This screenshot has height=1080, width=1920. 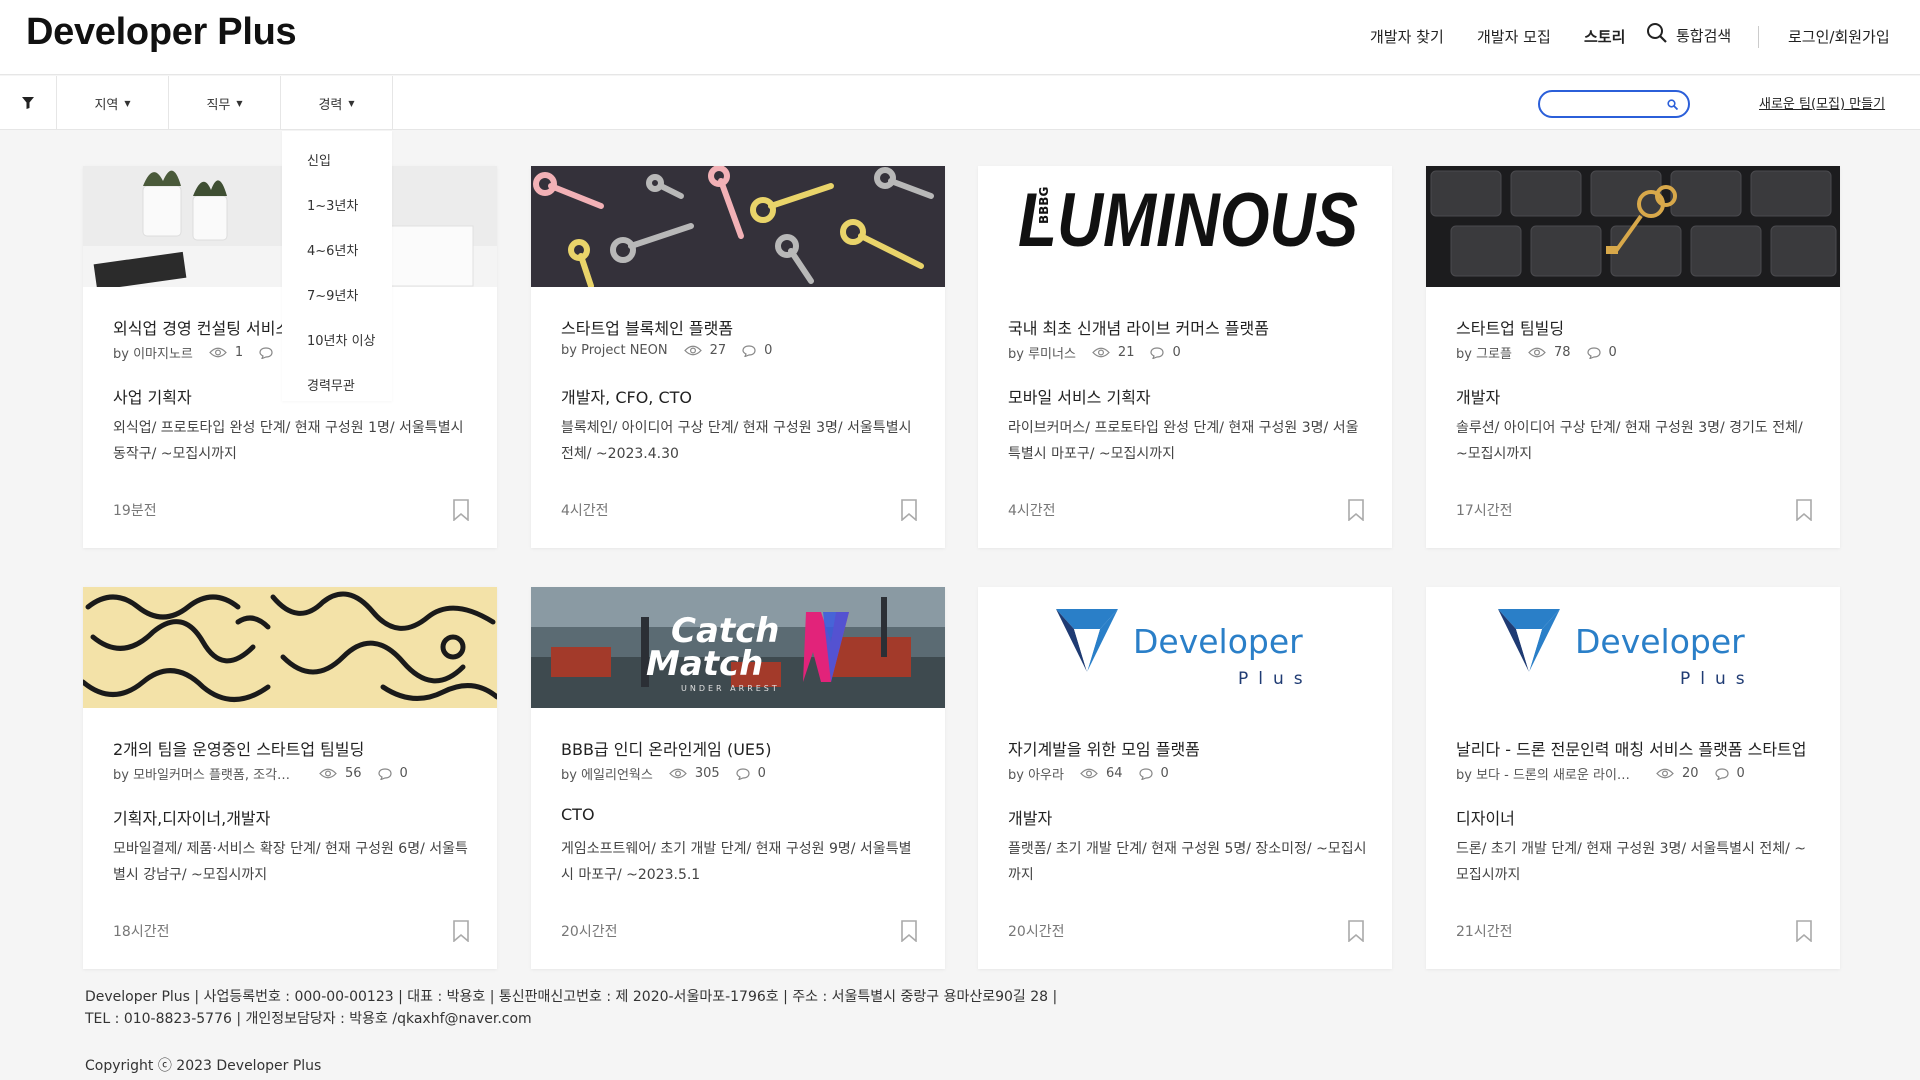 I want to click on card-timestamp: 20시간전, so click(x=1036, y=932).